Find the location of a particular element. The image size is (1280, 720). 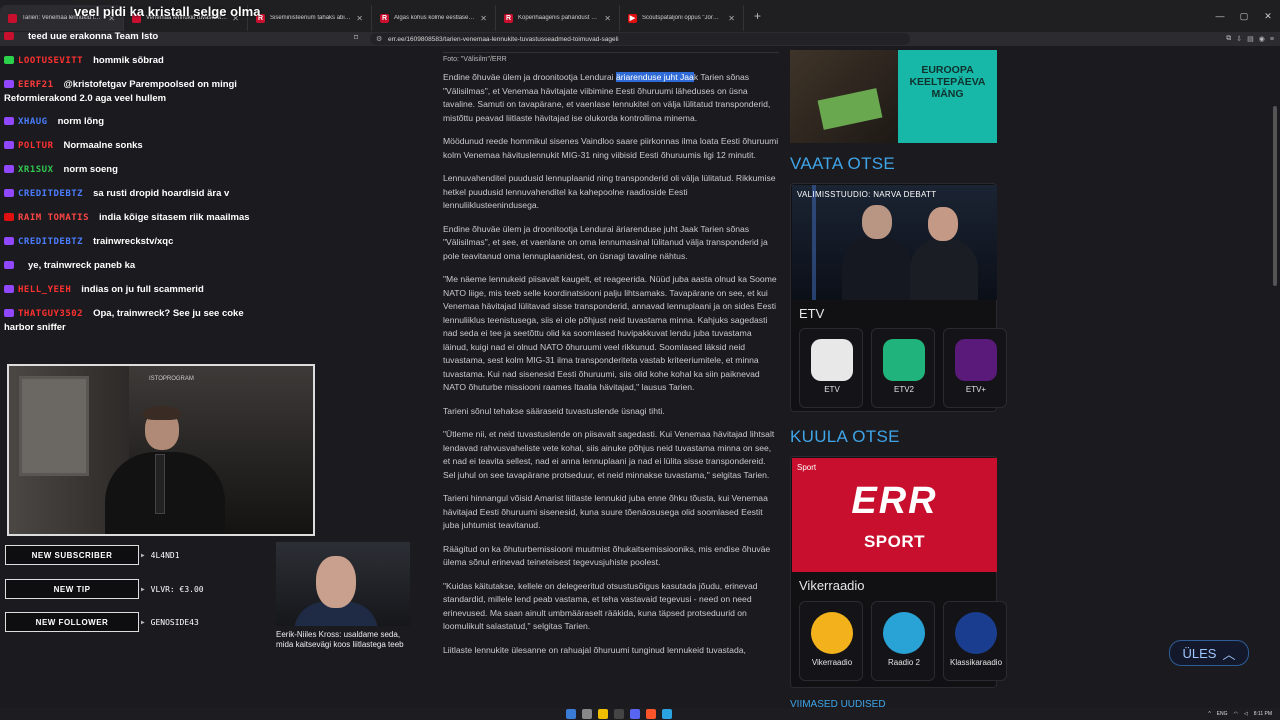

tv-channel-2: ETV2 is located at coordinates (903, 368).